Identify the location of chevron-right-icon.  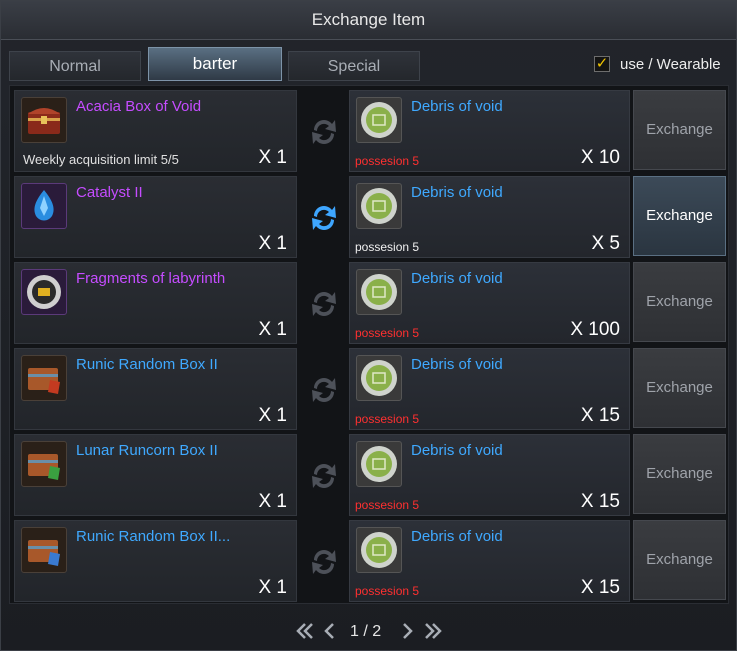
(407, 631).